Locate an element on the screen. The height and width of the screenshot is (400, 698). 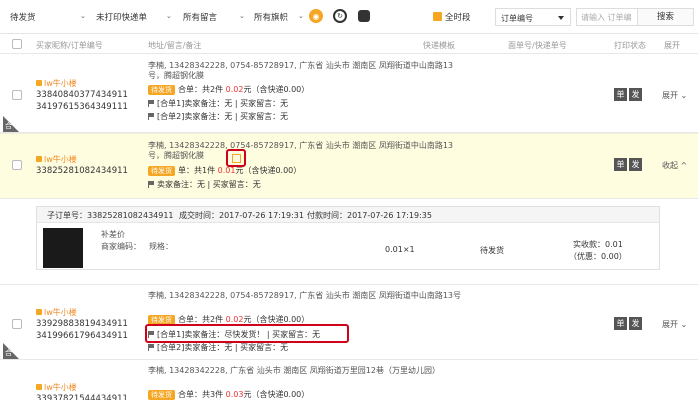
col-print-status: 打印状态 is located at coordinates (630, 45).